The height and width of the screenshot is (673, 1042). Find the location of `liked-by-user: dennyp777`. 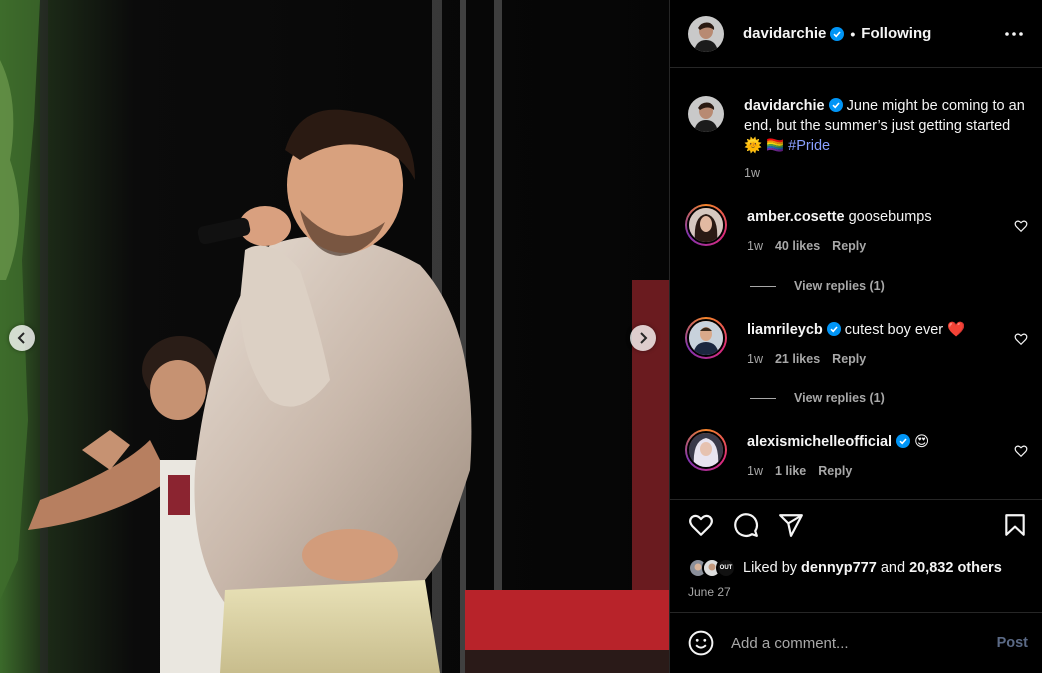

liked-by-user: dennyp777 is located at coordinates (839, 568).